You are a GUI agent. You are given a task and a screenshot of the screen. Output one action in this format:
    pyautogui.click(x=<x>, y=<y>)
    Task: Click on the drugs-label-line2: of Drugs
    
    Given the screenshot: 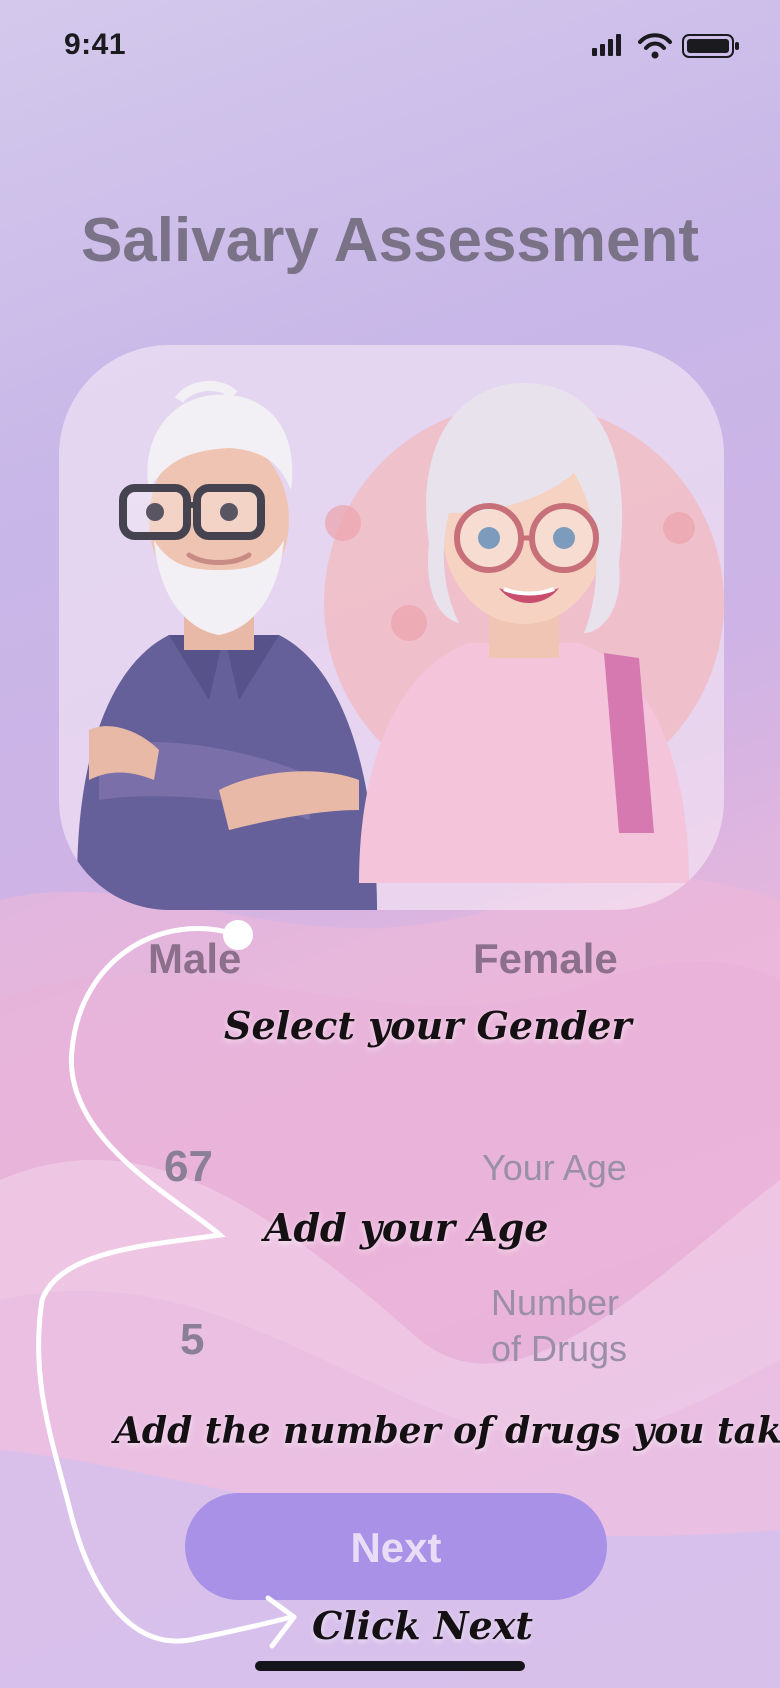 What is the action you would take?
    pyautogui.click(x=559, y=1348)
    